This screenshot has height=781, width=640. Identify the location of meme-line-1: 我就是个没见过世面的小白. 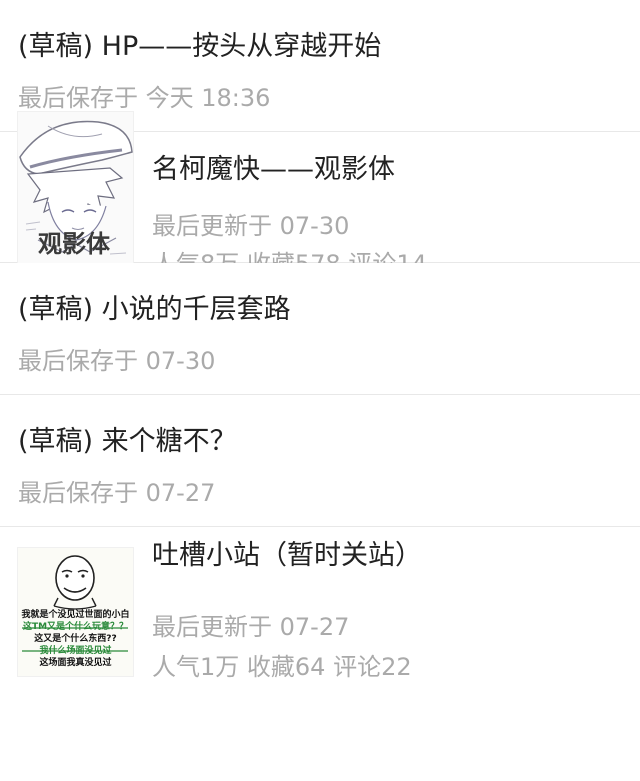
(75, 615).